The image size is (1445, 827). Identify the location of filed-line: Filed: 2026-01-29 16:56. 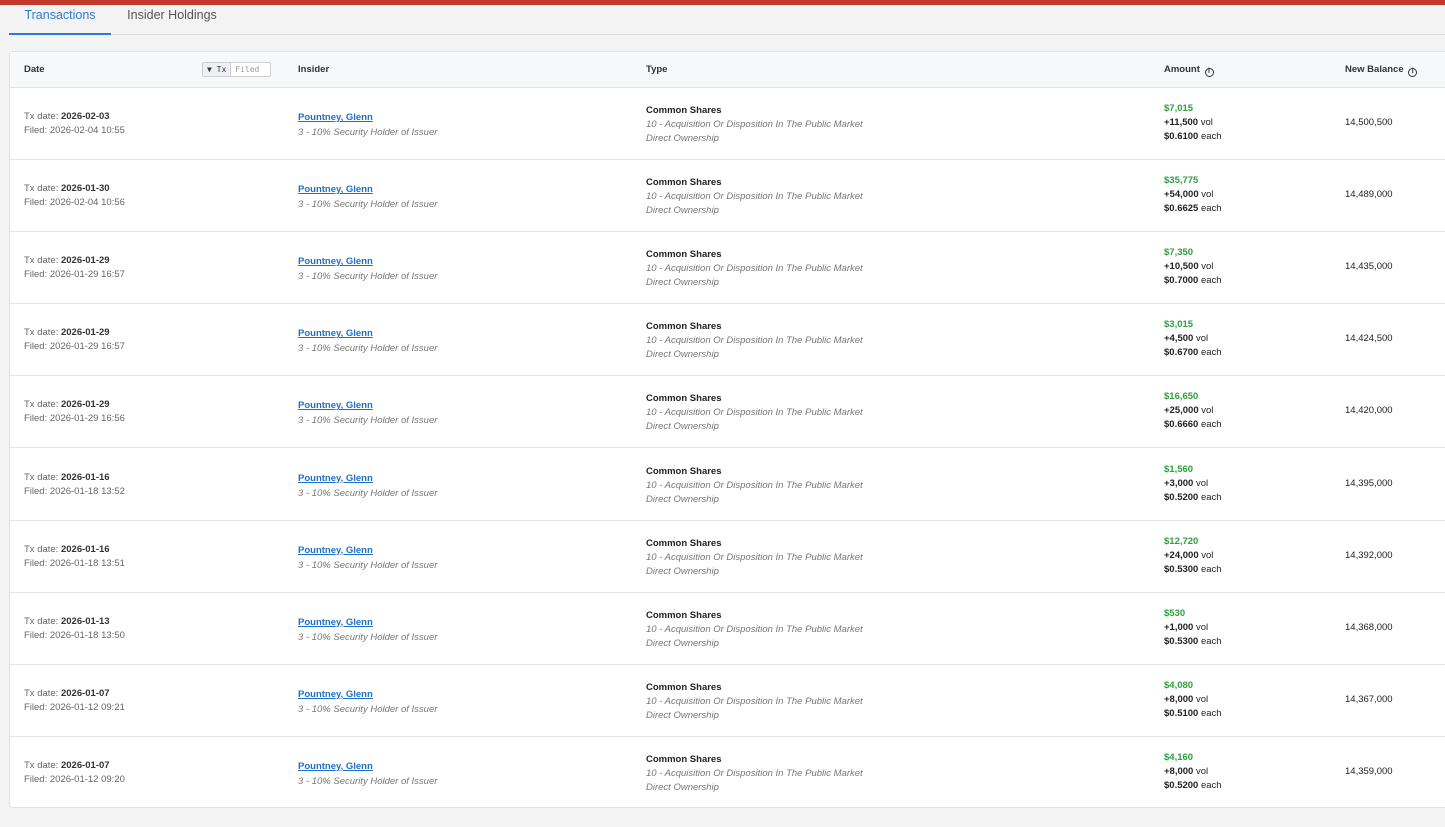
(74, 419).